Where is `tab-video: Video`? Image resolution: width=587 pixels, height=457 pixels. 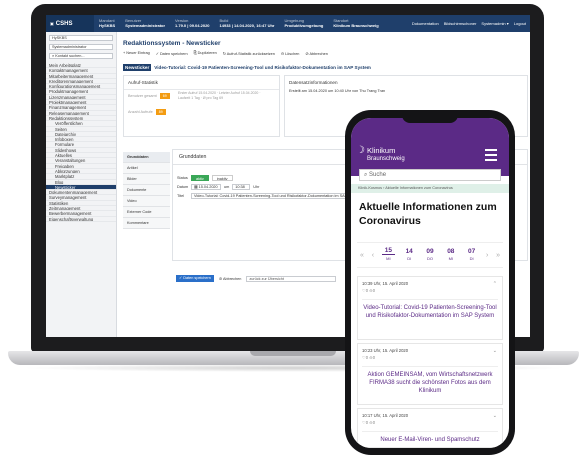 tab-video: Video is located at coordinates (146, 201).